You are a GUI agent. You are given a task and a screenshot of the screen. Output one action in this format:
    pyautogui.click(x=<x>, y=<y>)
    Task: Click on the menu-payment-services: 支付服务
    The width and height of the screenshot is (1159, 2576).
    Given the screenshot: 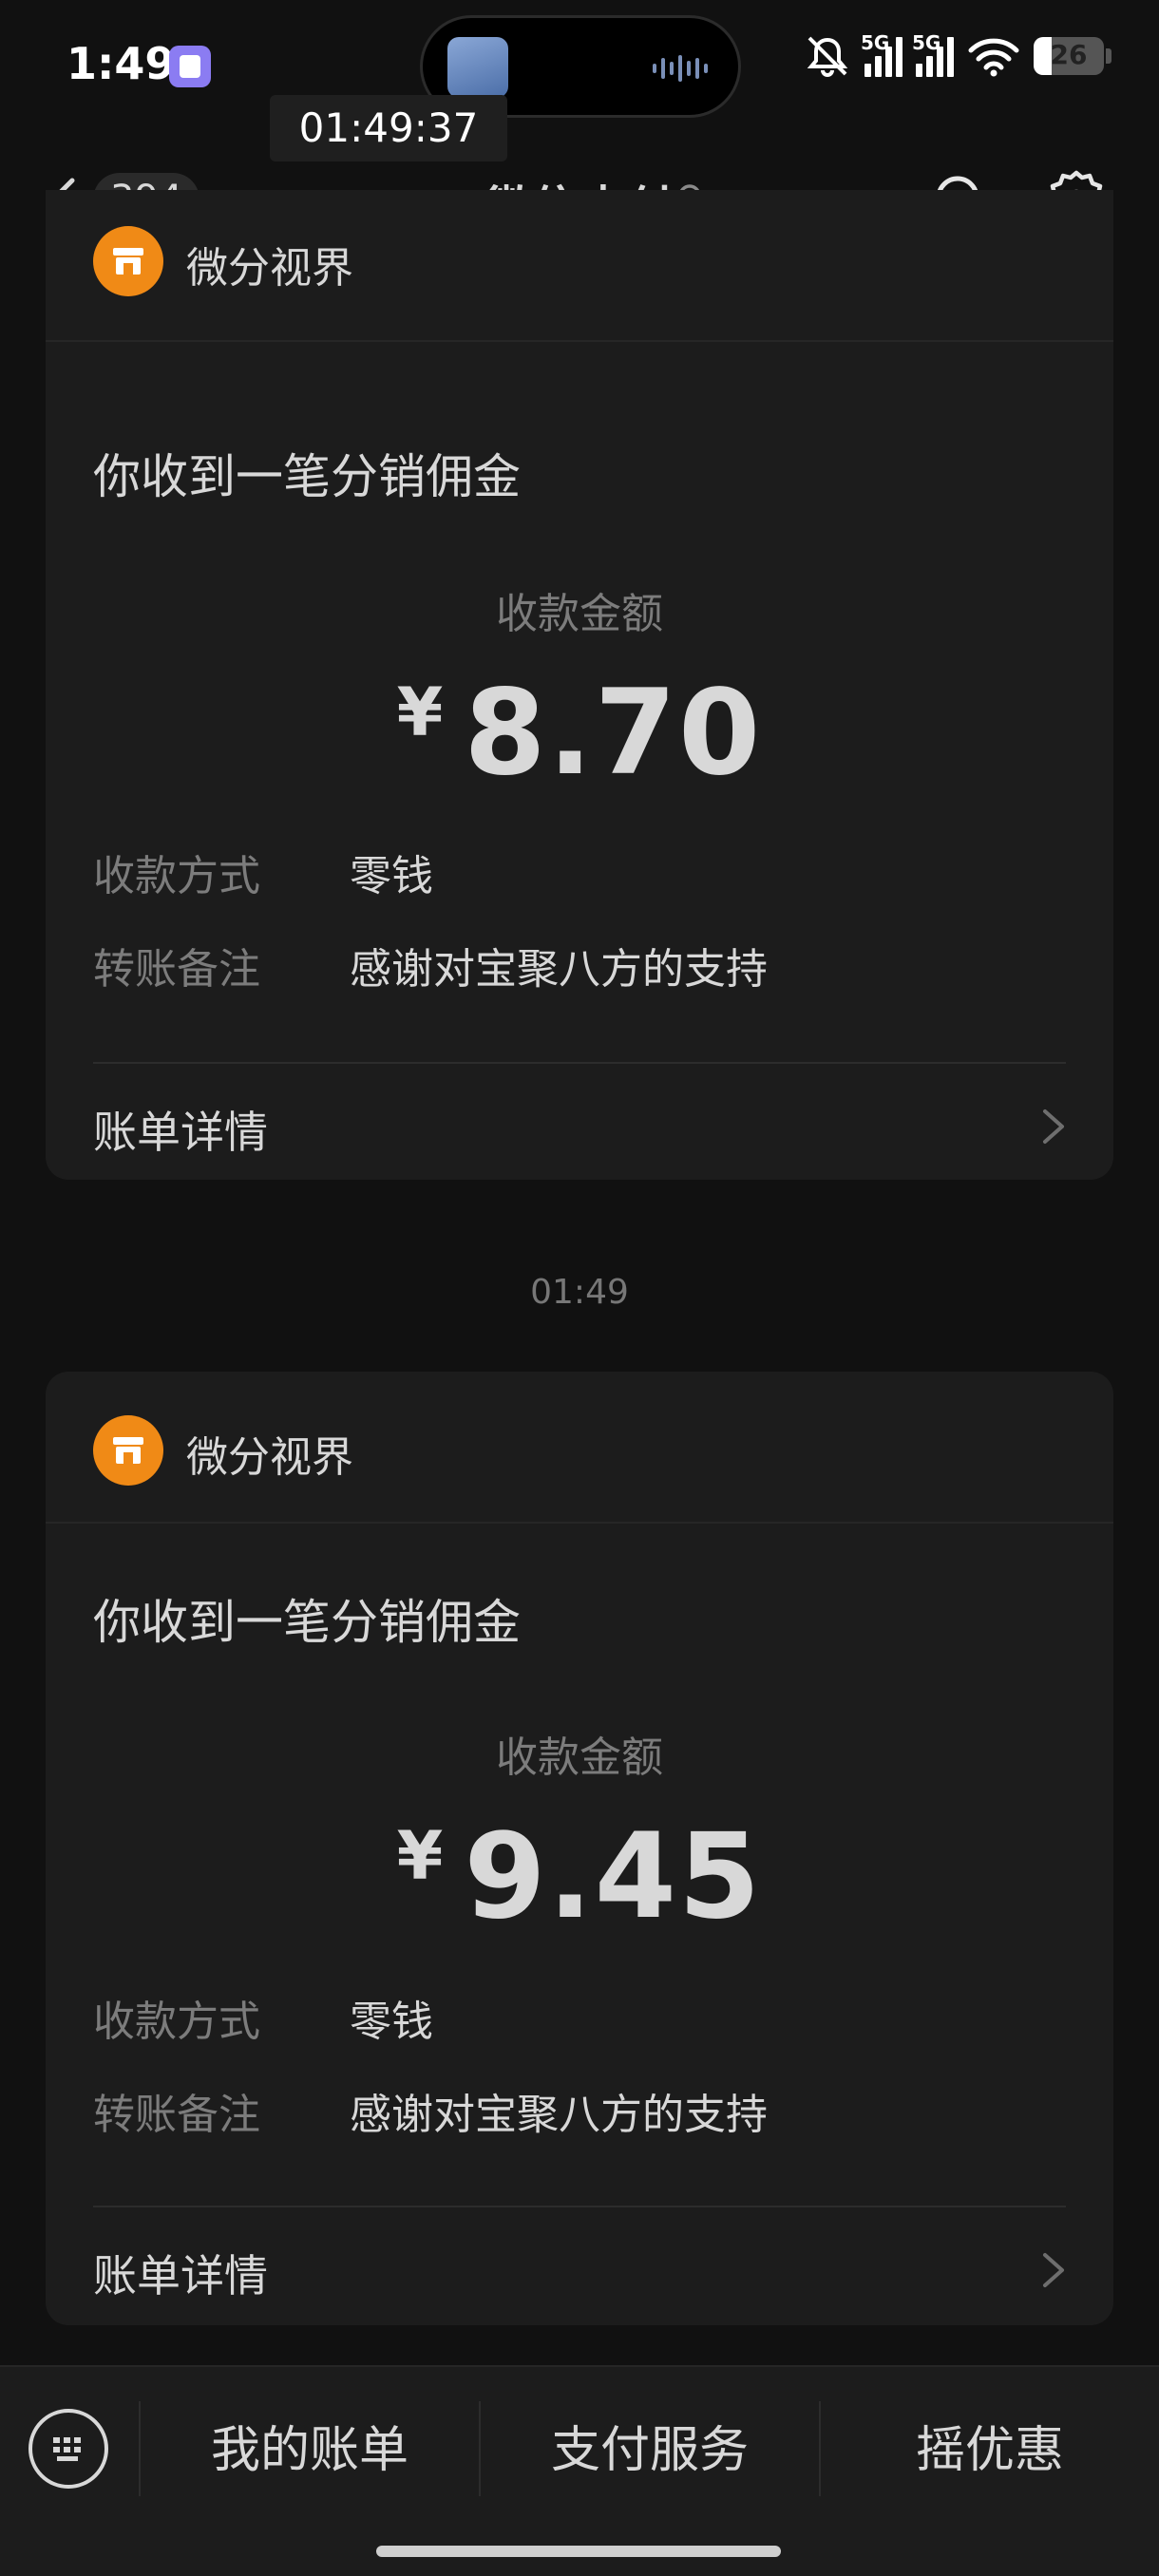 What is the action you would take?
    pyautogui.click(x=650, y=2451)
    